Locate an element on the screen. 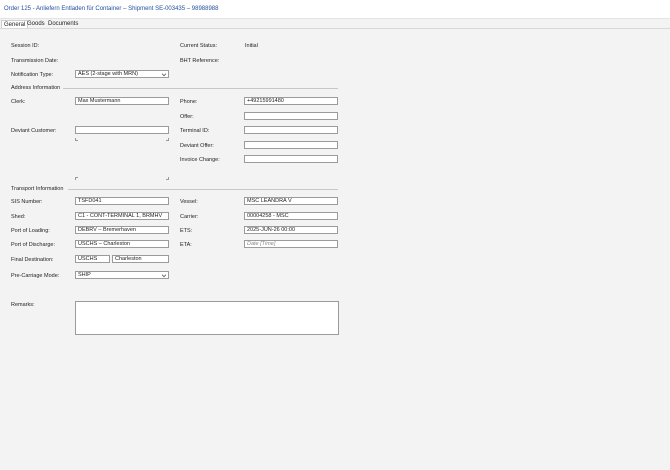 The width and height of the screenshot is (670, 470). clerk-field: Max Mustermann is located at coordinates (122, 101).